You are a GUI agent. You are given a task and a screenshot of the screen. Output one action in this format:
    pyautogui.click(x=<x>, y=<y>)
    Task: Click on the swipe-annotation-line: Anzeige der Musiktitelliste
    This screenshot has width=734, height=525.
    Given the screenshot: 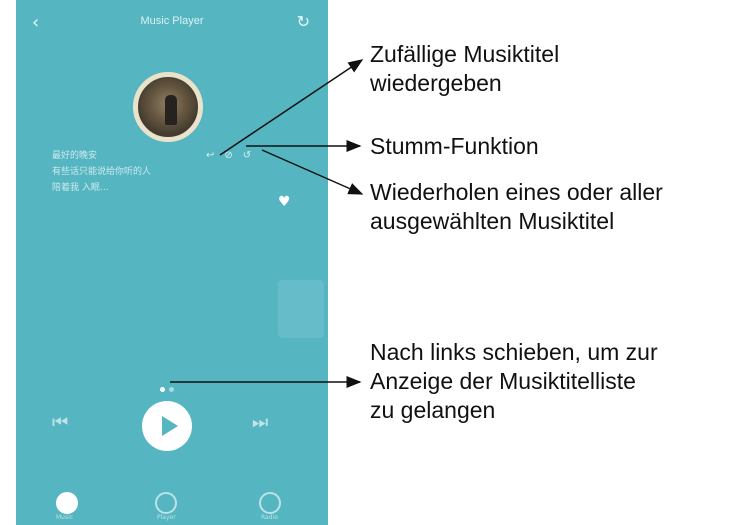 What is the action you would take?
    pyautogui.click(x=503, y=381)
    